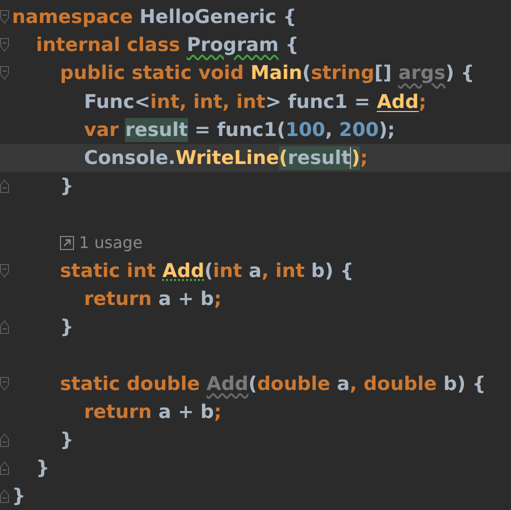 The width and height of the screenshot is (511, 510). Describe the element at coordinates (284, 270) in the screenshot. I see `code-token: , int` at that location.